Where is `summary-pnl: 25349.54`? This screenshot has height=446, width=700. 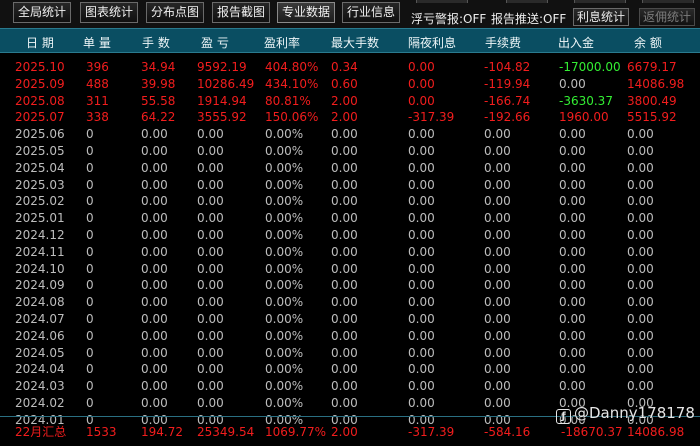 summary-pnl: 25349.54 is located at coordinates (226, 432).